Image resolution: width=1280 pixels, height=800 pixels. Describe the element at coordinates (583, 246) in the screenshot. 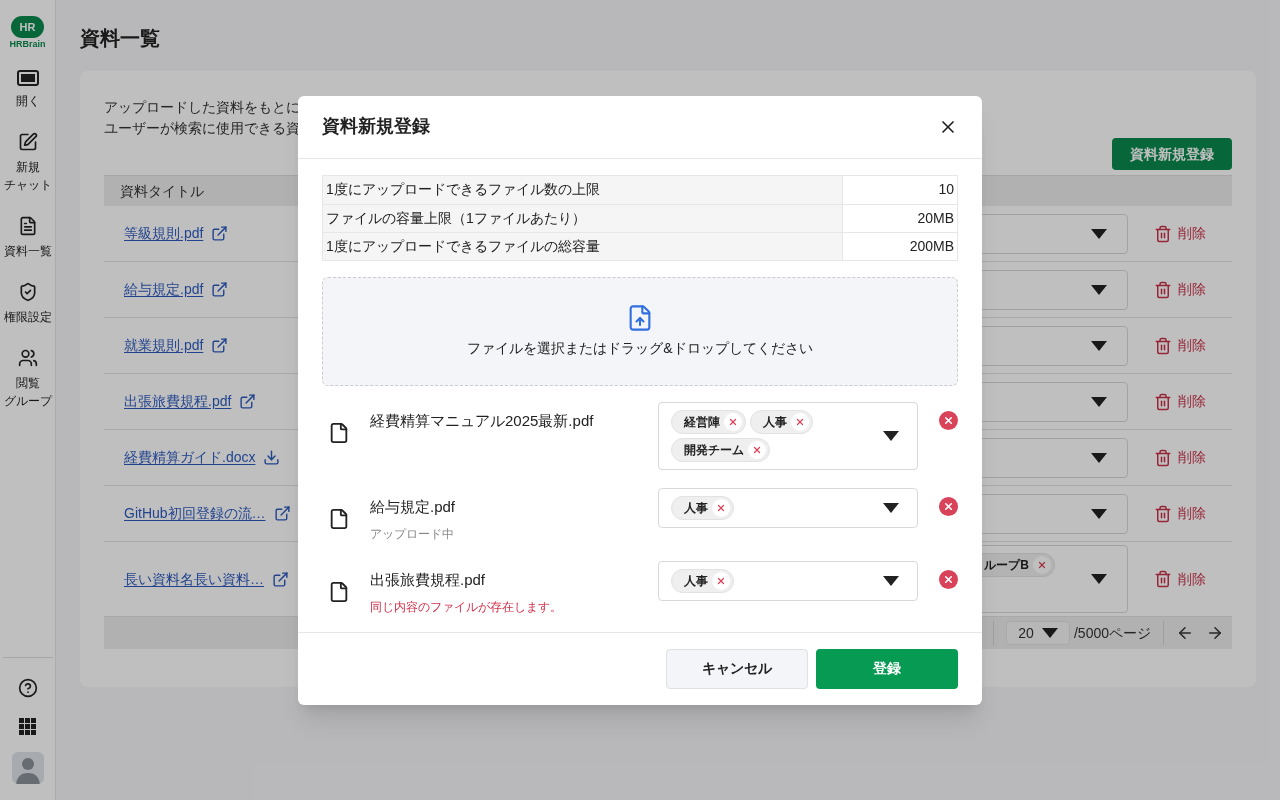

I see `limit-label: 1度にアップロードできるファイルの総容量` at that location.